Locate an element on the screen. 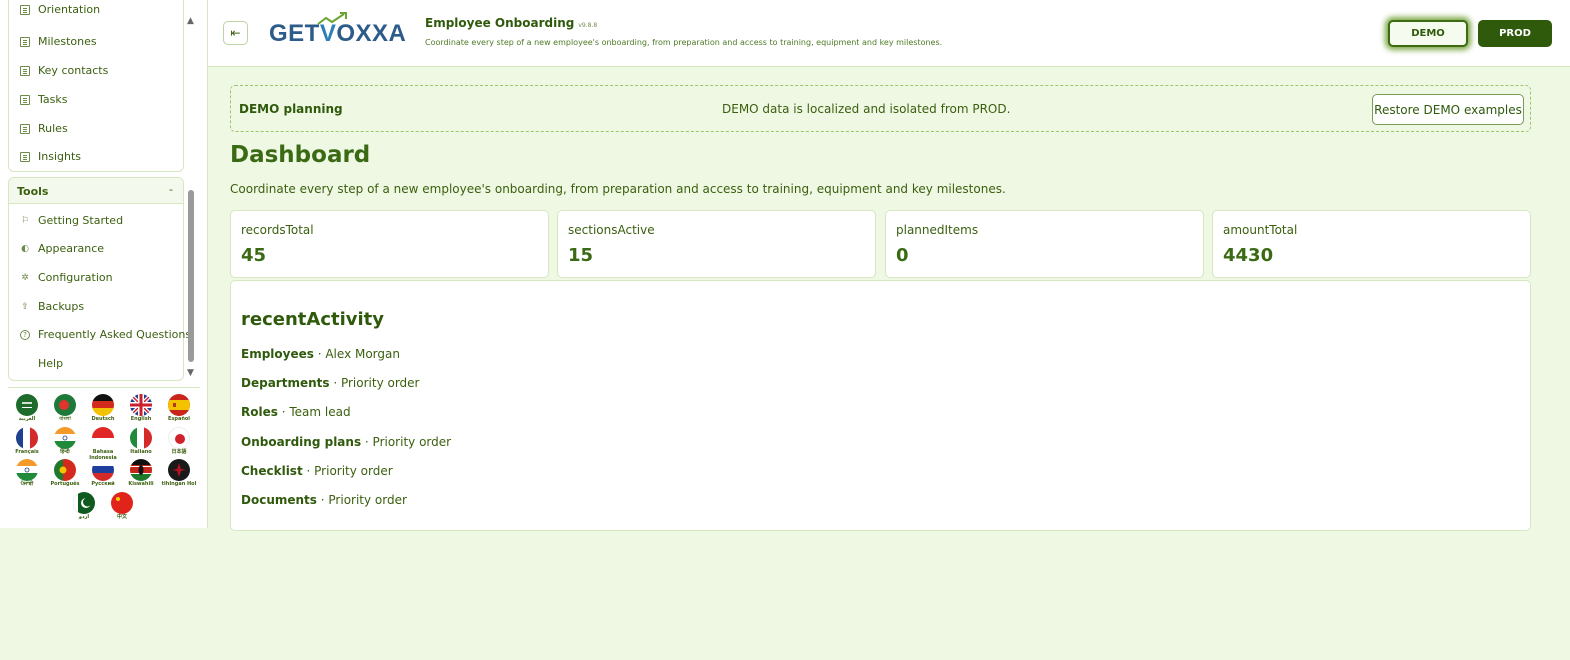 Image resolution: width=1570 pixels, height=660 pixels. sidebar-item-appearance: ◐ Appearance is located at coordinates (62, 248).